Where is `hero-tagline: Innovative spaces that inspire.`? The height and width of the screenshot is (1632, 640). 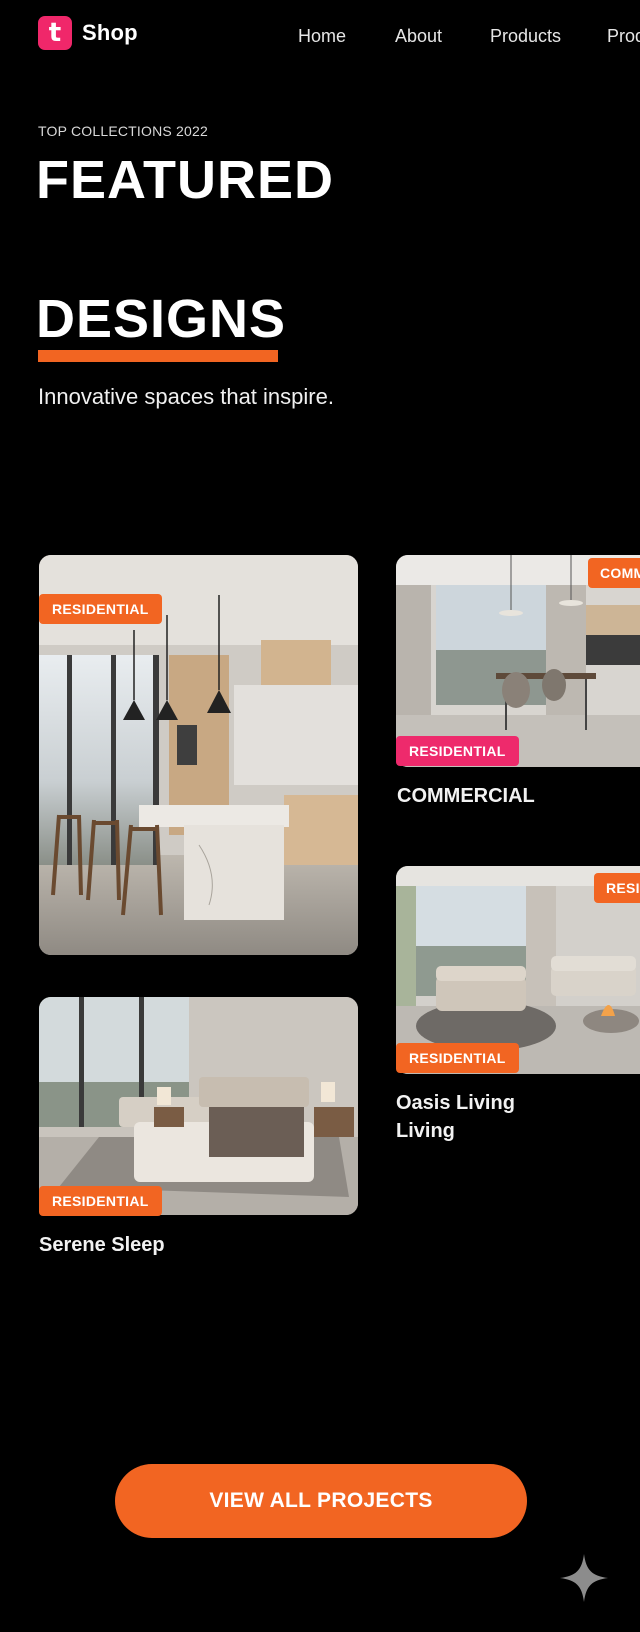 hero-tagline: Innovative spaces that inspire. is located at coordinates (186, 396).